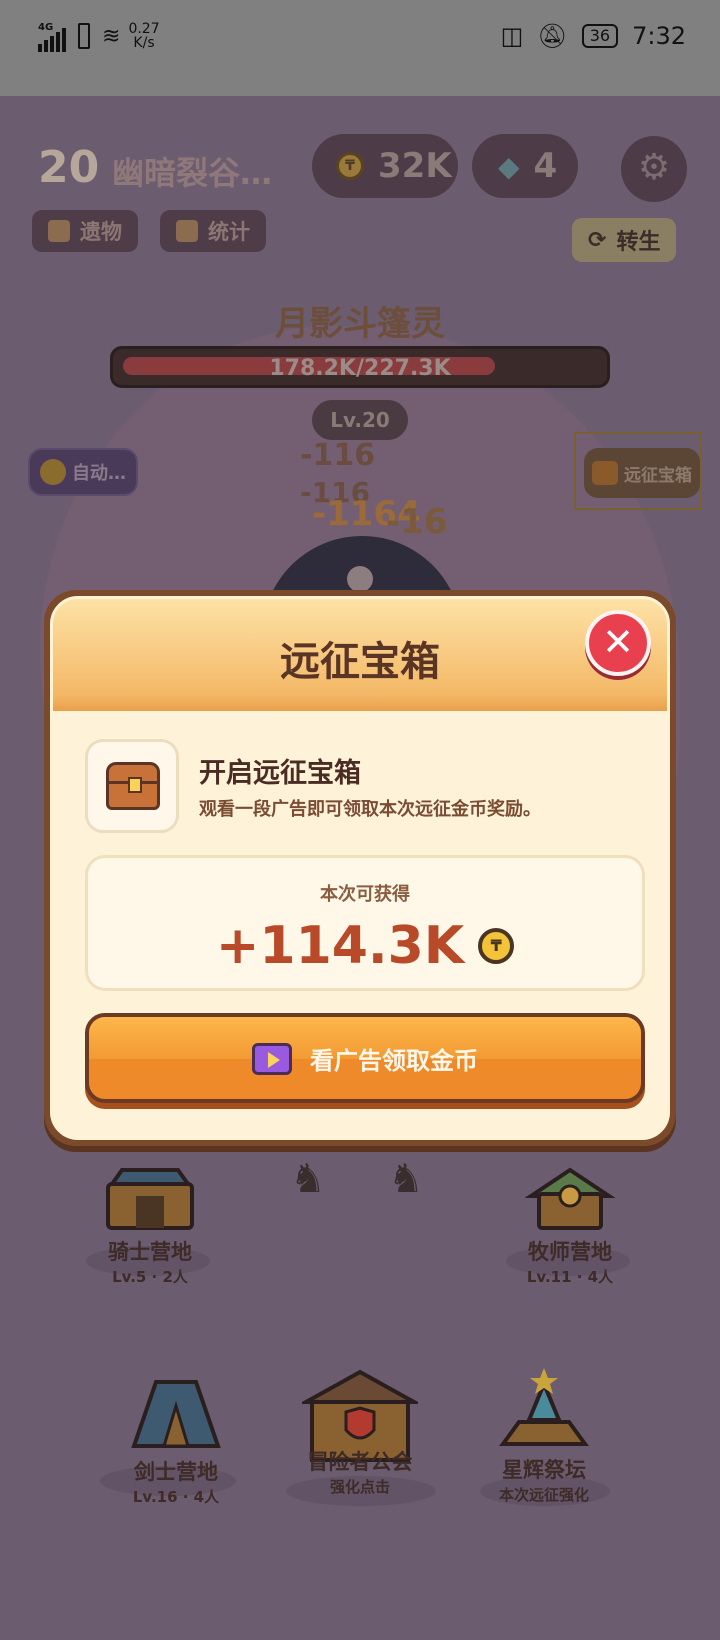 The width and height of the screenshot is (720, 1640). What do you see at coordinates (280, 773) in the screenshot?
I see `dialog-heading: 开启远征宝箱` at bounding box center [280, 773].